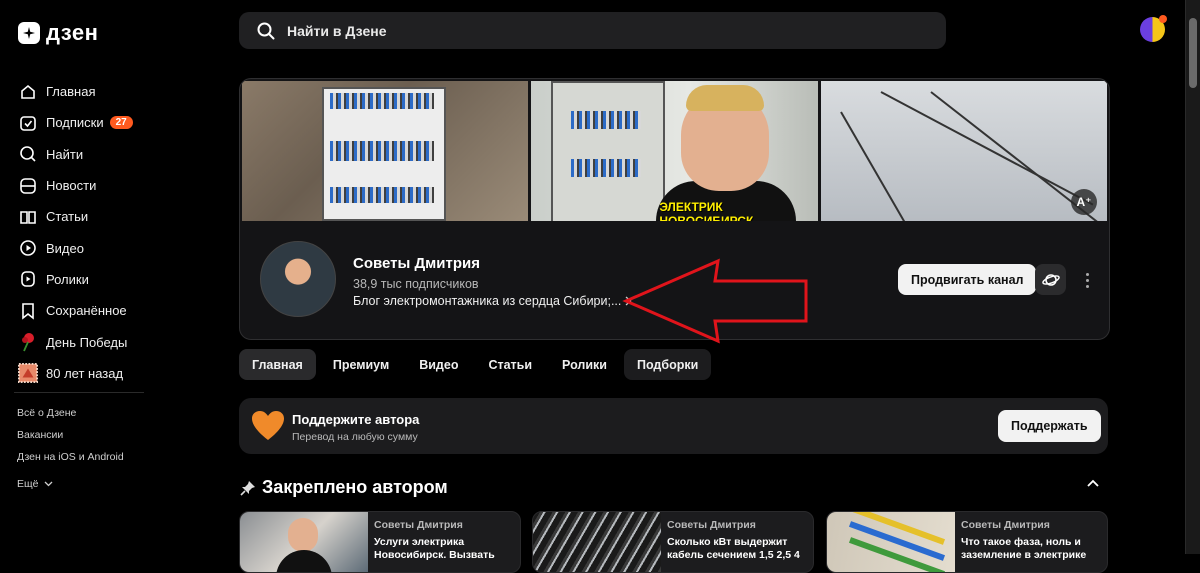 This screenshot has height=573, width=1200. I want to click on sidebar-item-label: 80 лет назад, so click(85, 373).